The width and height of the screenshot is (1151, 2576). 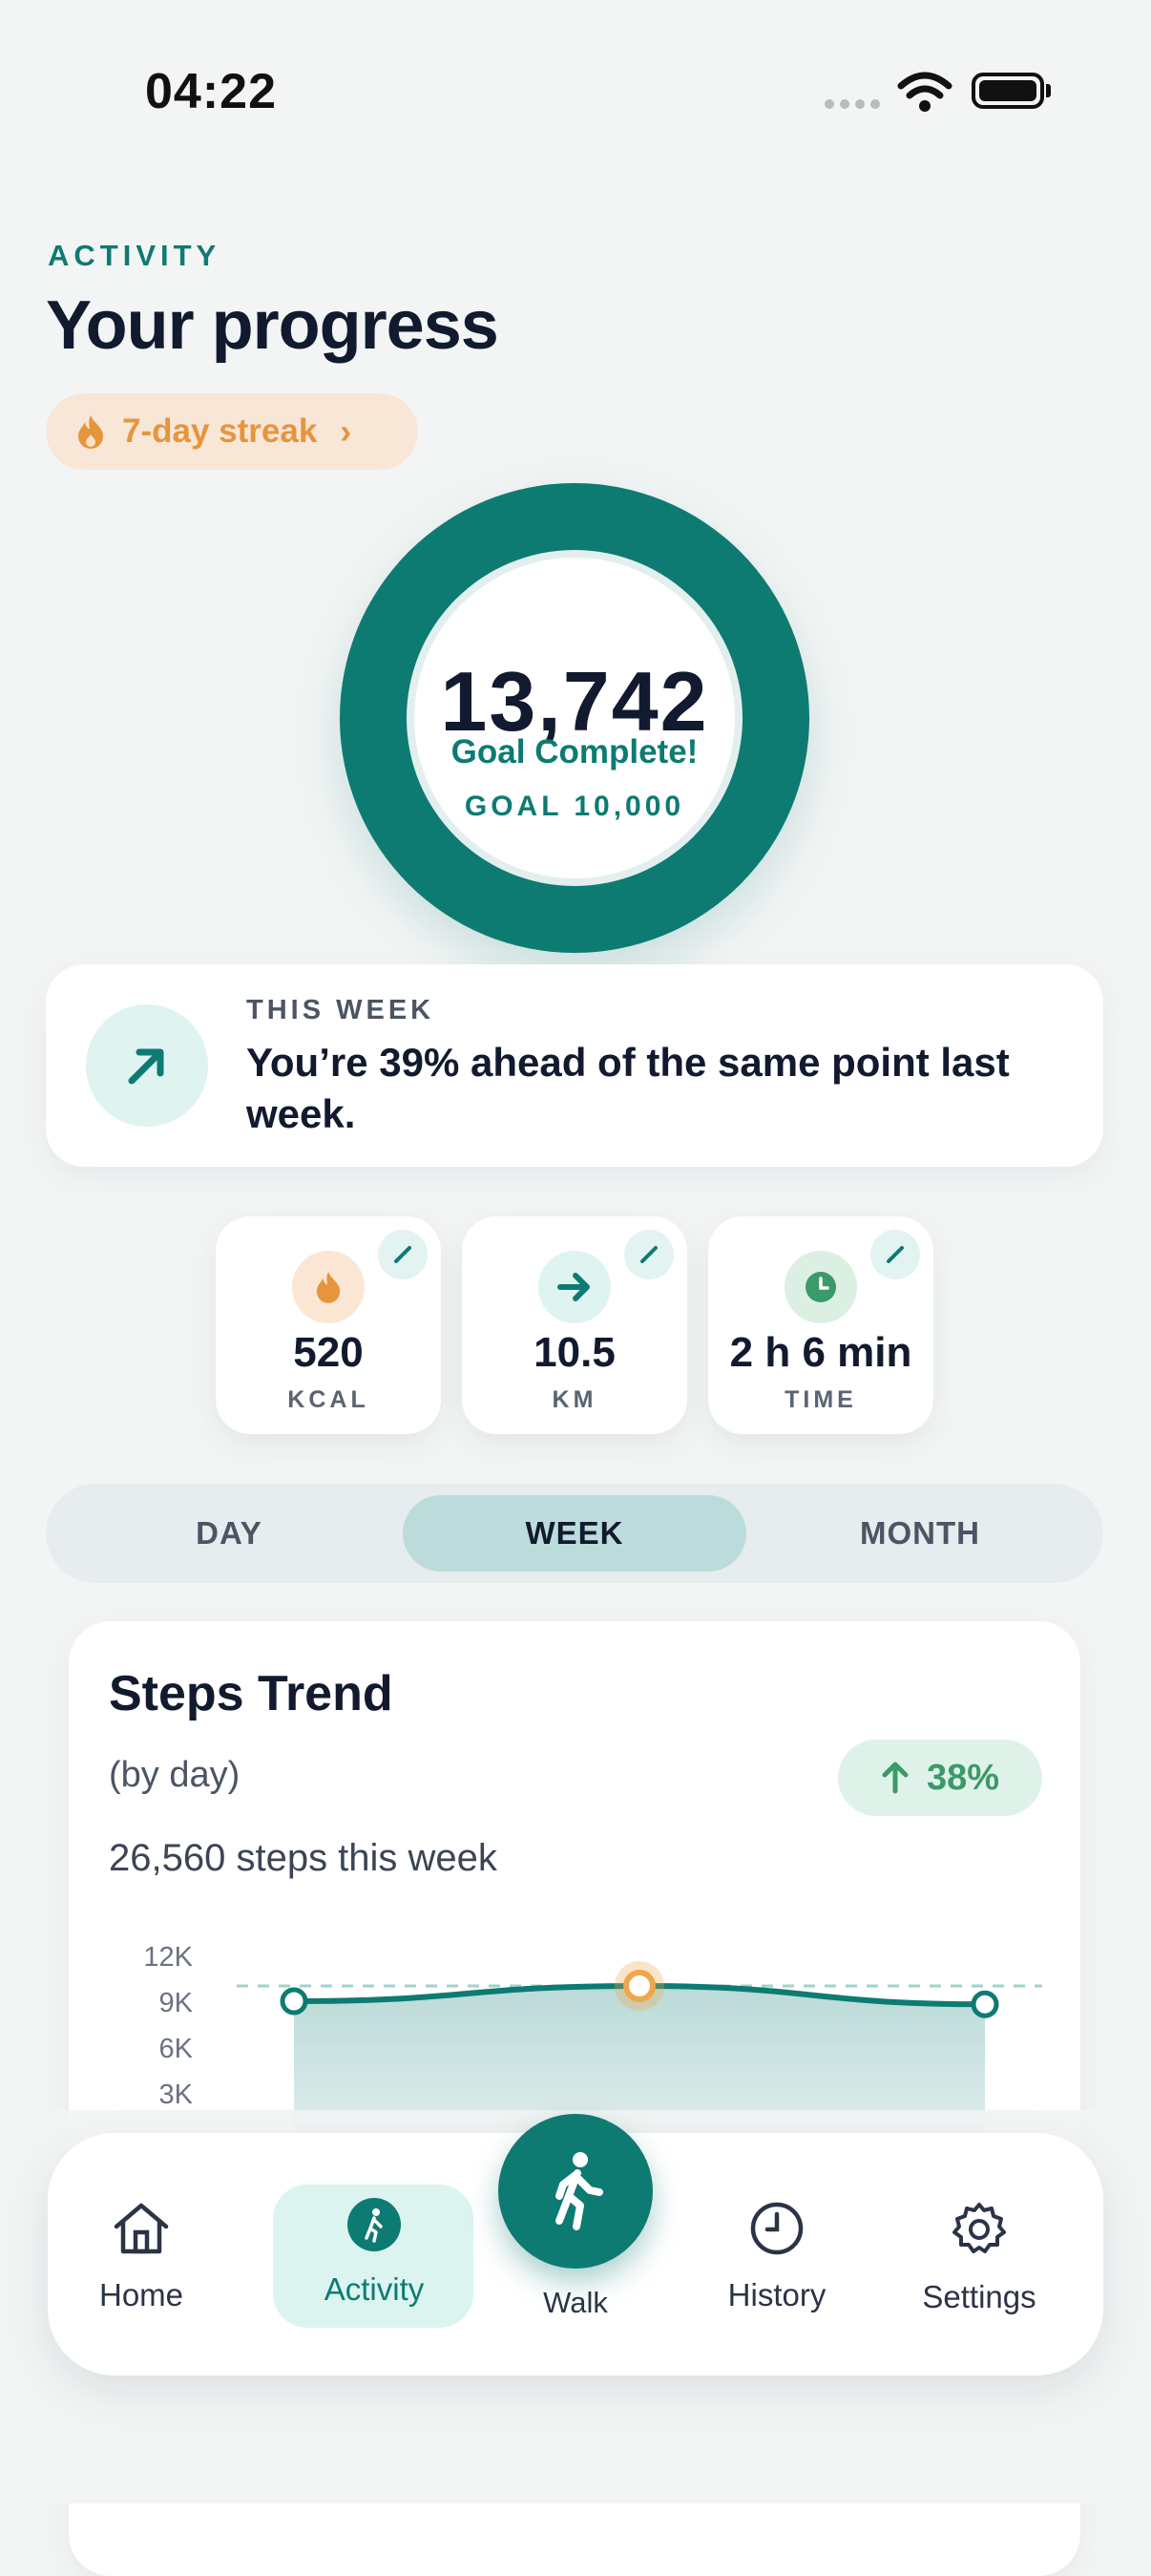 I want to click on tab-month: MONTH, so click(x=920, y=1533).